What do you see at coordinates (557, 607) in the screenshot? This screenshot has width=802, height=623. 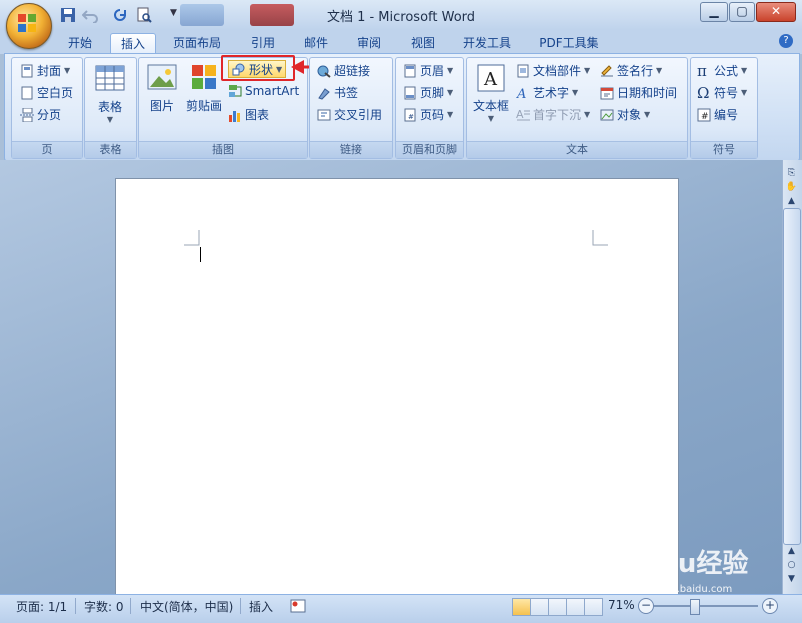 I see `web-layout-view-button` at bounding box center [557, 607].